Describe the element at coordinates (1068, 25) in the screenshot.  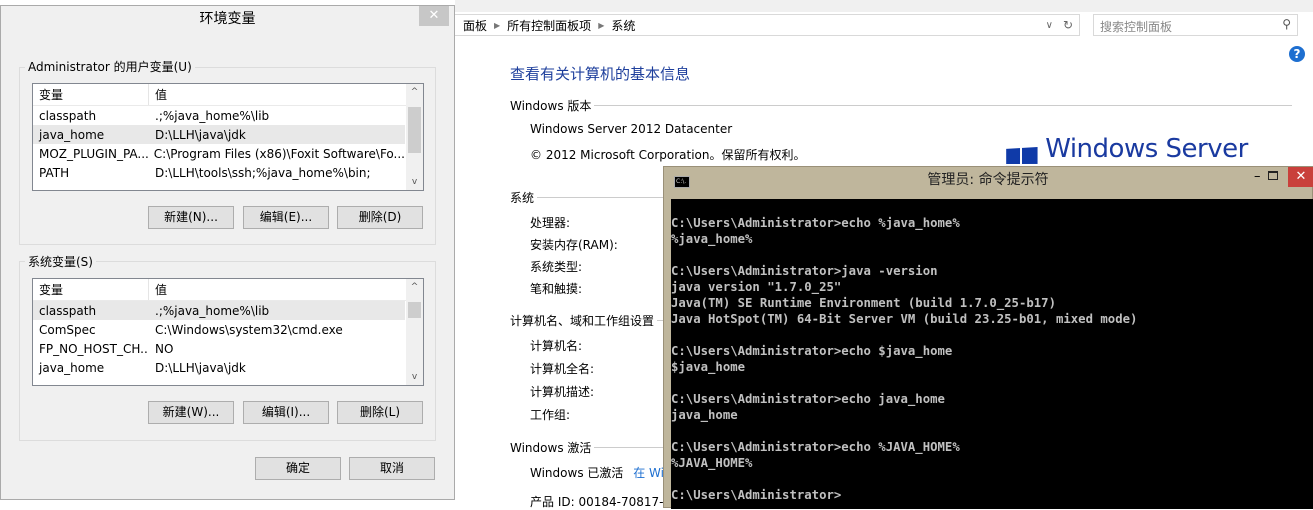
I see `refresh-icon: ↻` at that location.